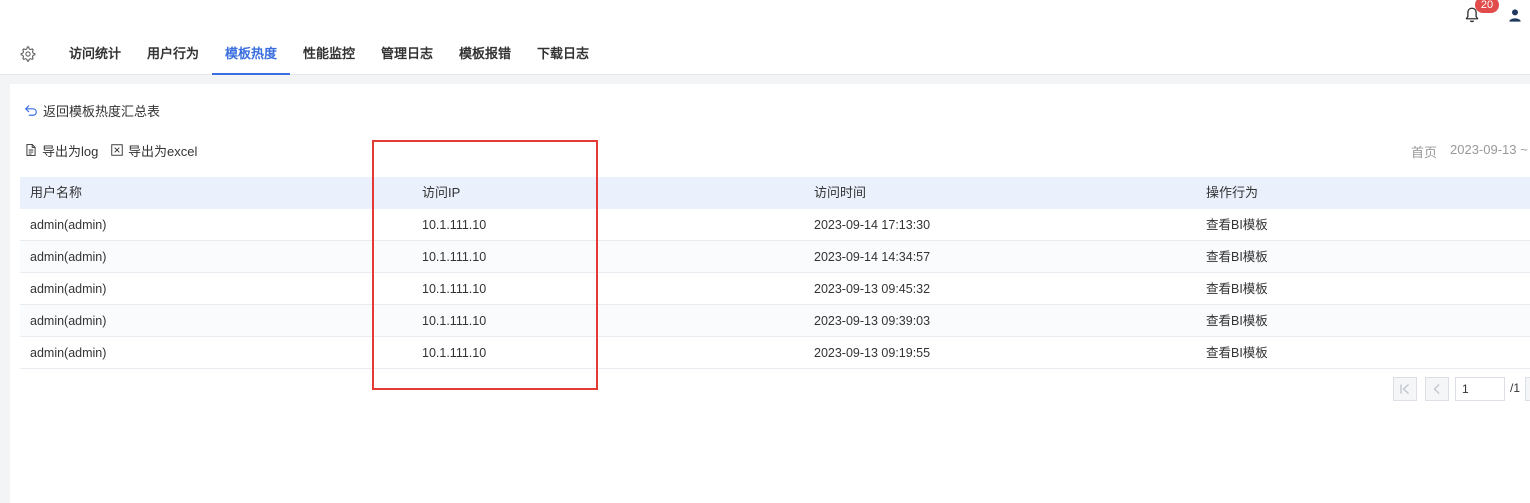 The width and height of the screenshot is (1530, 503). What do you see at coordinates (1490, 149) in the screenshot?
I see `date-range: 2023-09-13 ~ 2` at bounding box center [1490, 149].